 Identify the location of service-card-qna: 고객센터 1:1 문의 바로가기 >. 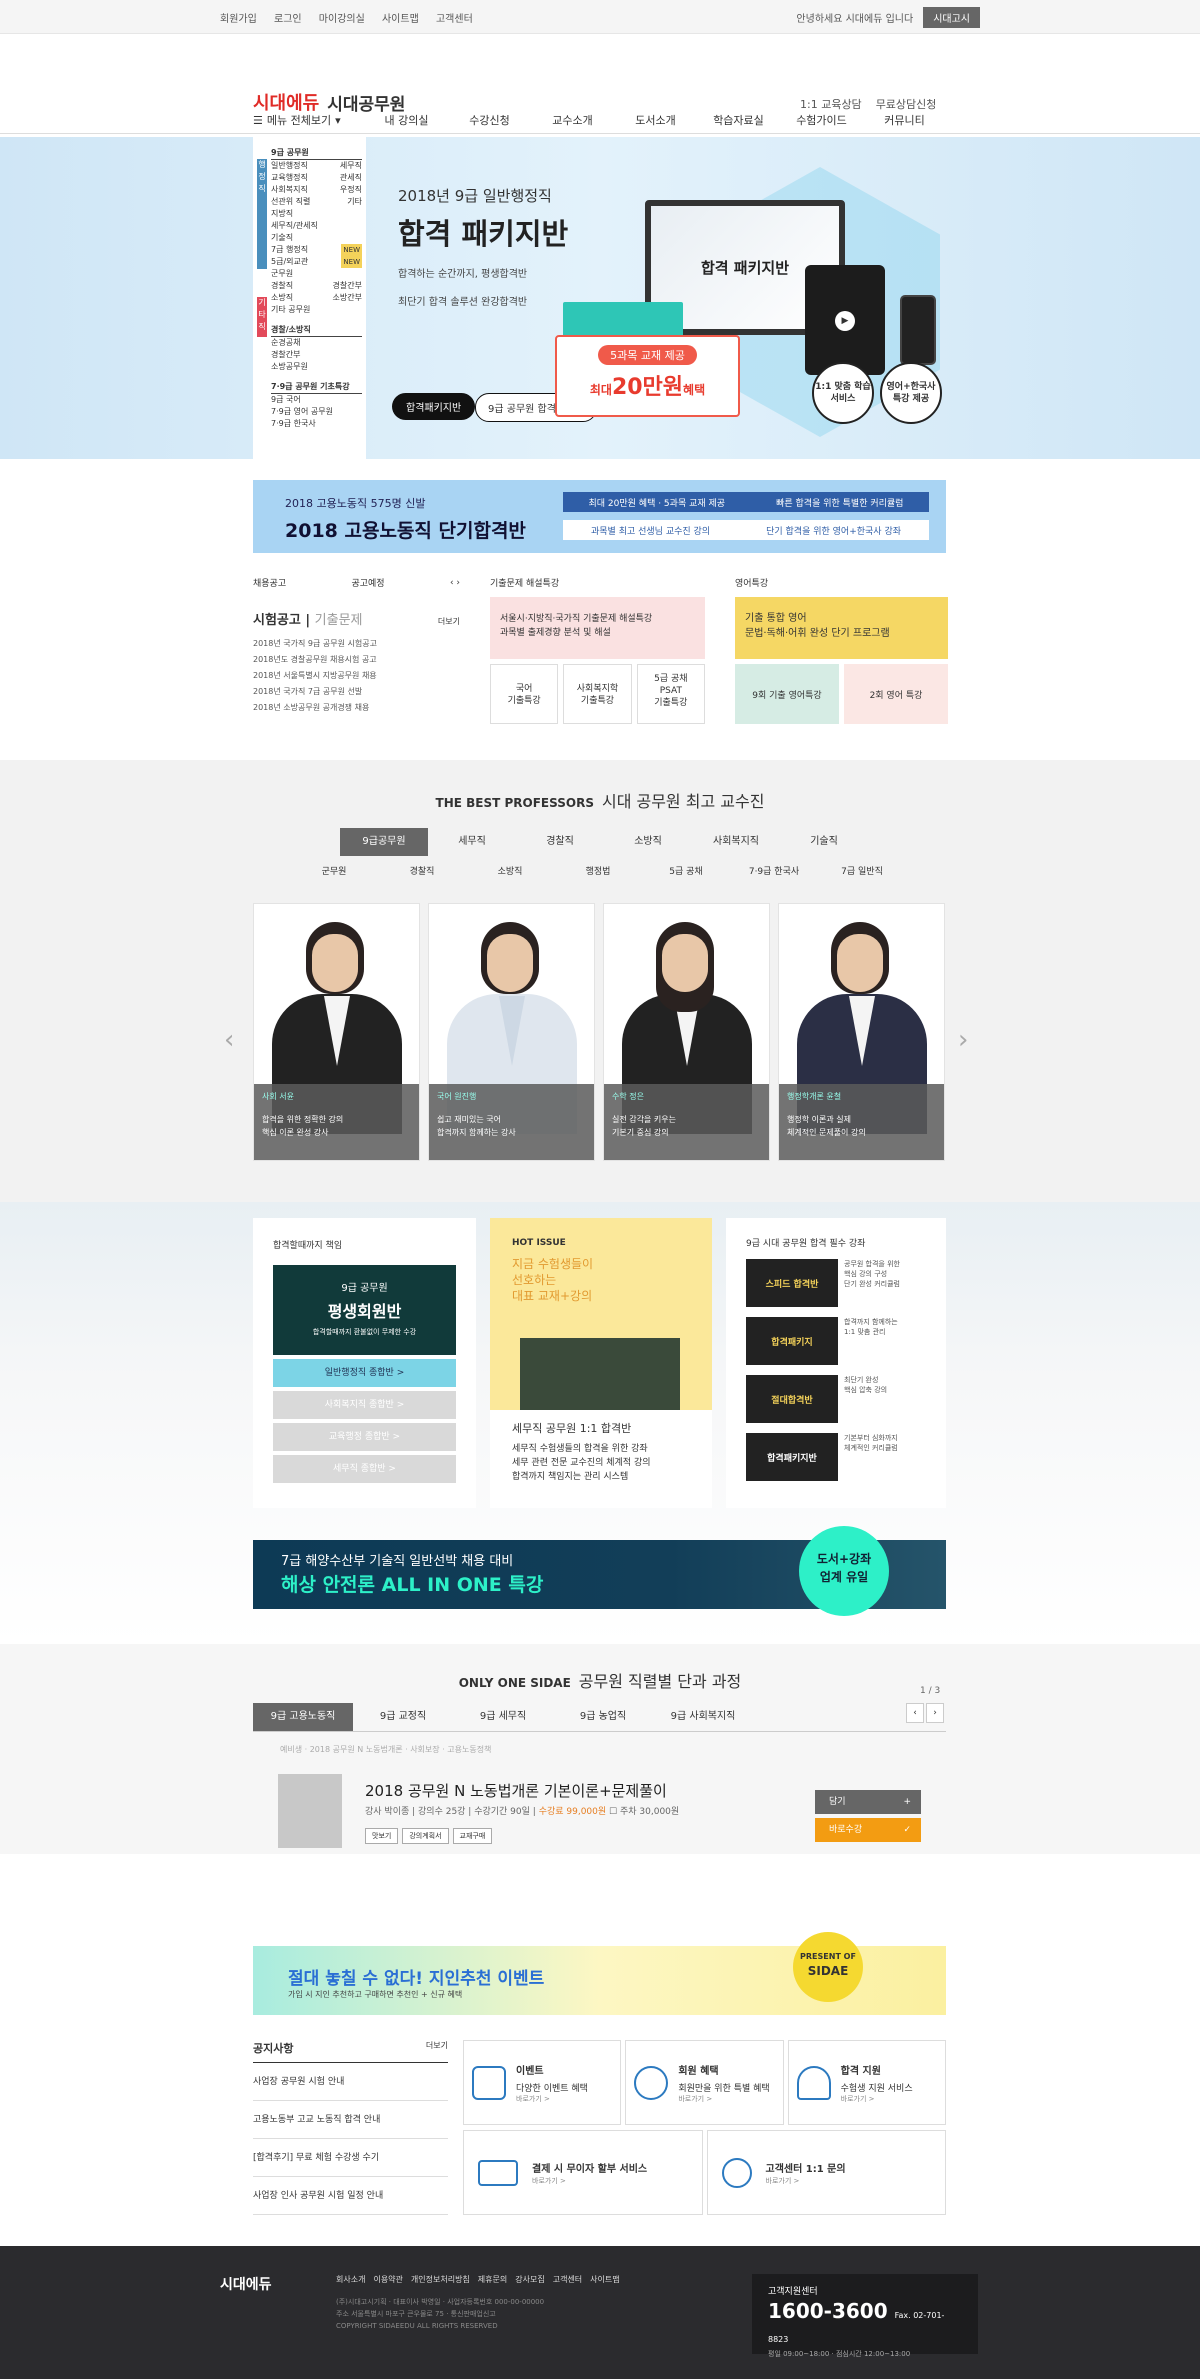
(826, 2172).